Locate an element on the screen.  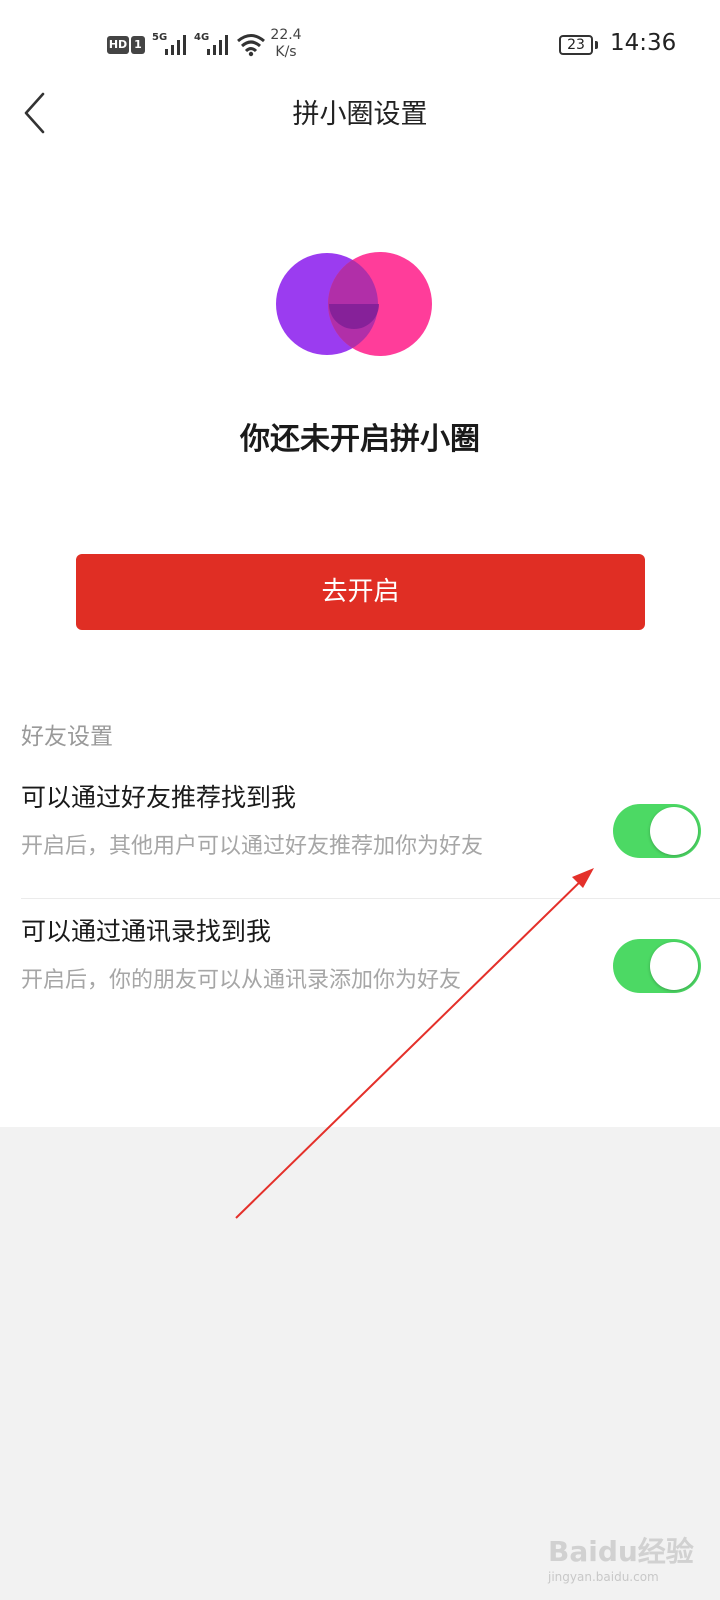
status-time: 14:36 is located at coordinates (643, 43).